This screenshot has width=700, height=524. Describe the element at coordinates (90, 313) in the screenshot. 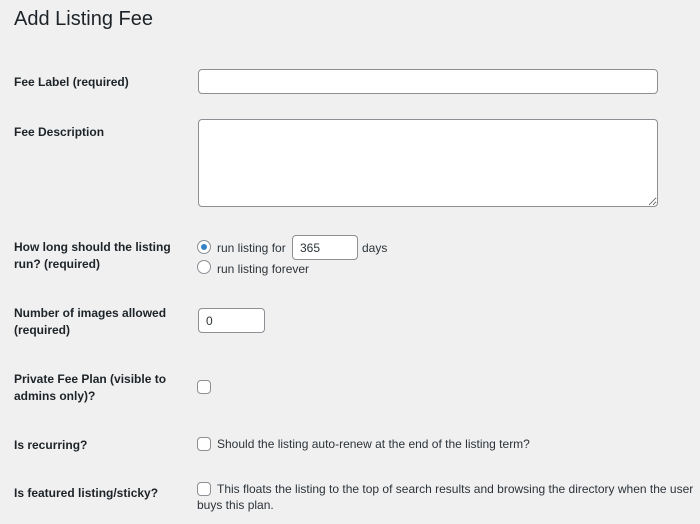

I see `images-label-line1: Number of images allowed` at that location.